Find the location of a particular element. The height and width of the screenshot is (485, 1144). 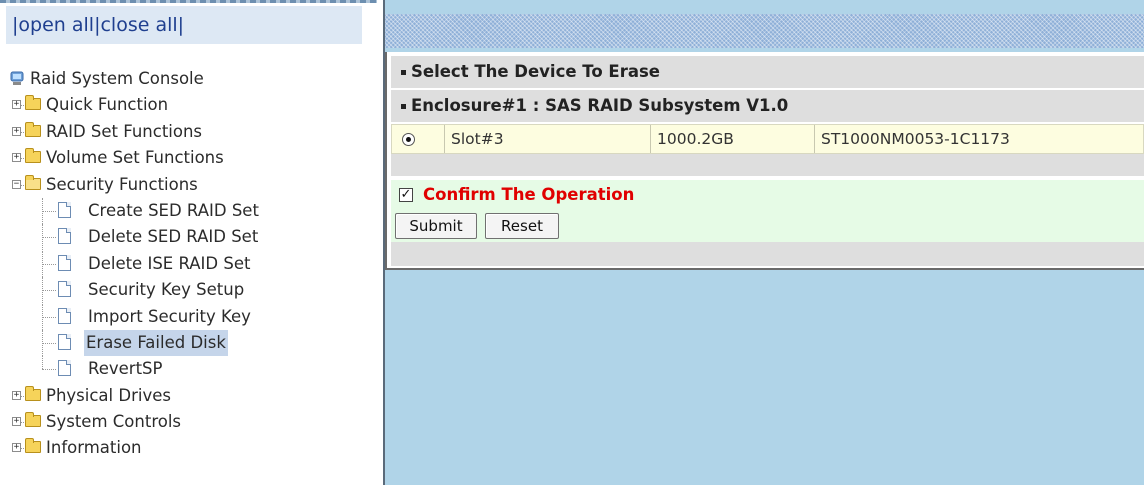

device-row: Slot#3 1000.2GB ST1000NM0053-1C1173 is located at coordinates (767, 139).